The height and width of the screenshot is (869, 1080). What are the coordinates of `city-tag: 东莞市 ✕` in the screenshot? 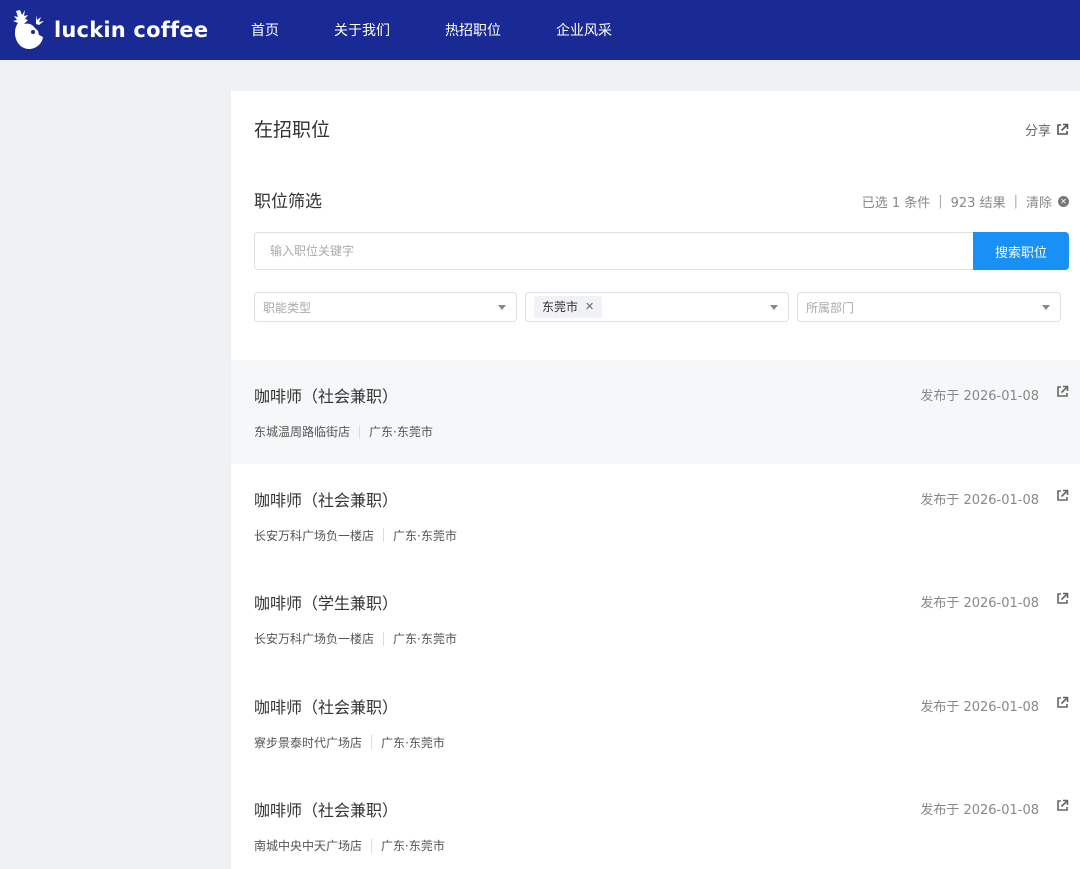 It's located at (568, 307).